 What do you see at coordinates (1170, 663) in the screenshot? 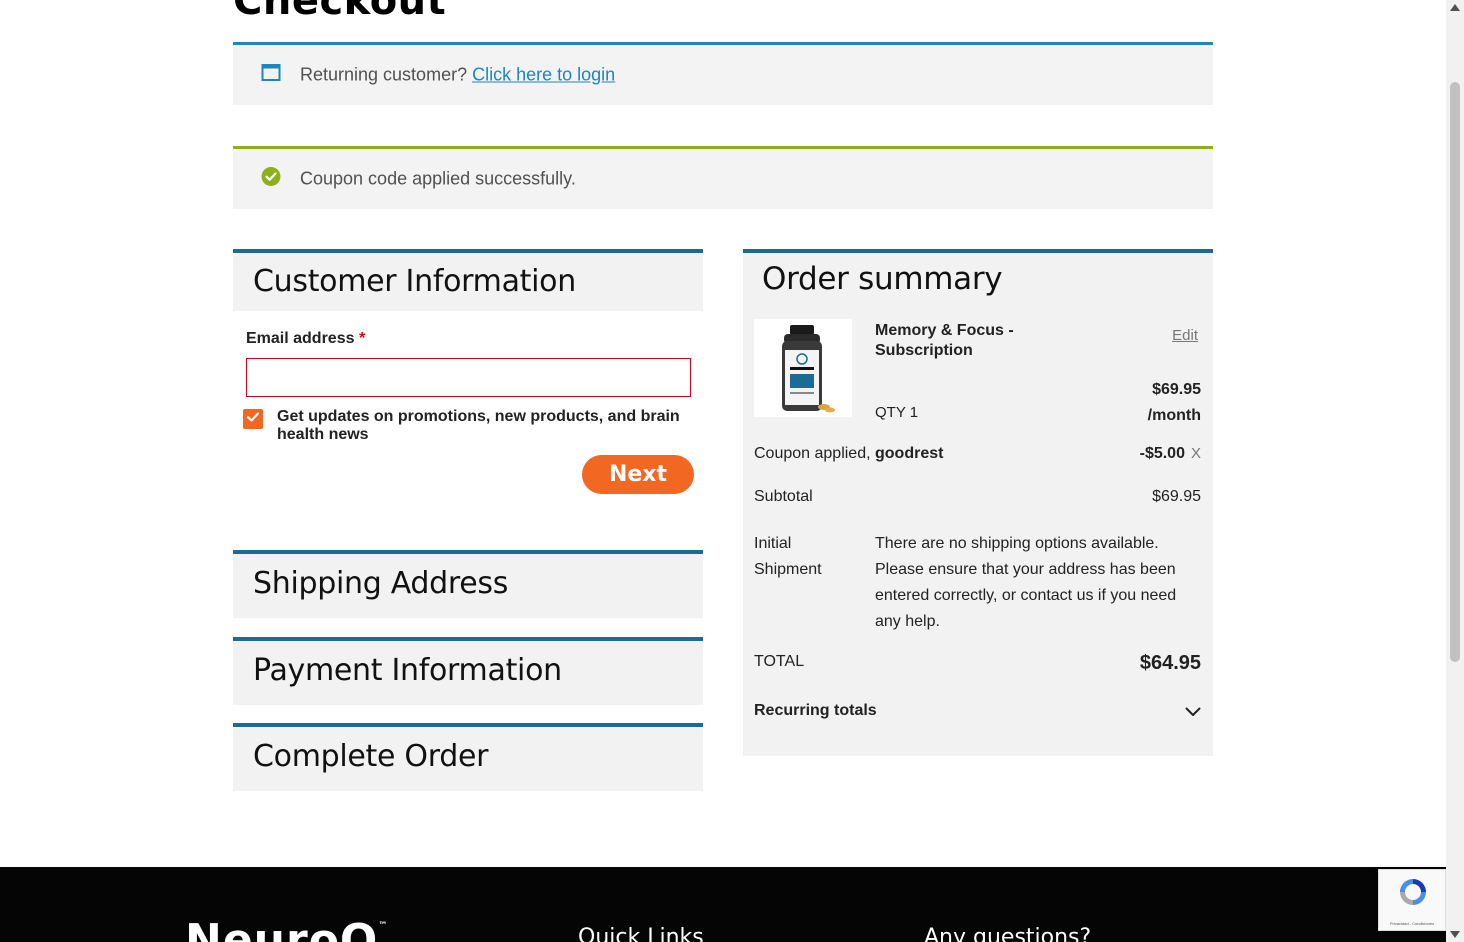
I see `total-value: $64.95` at bounding box center [1170, 663].